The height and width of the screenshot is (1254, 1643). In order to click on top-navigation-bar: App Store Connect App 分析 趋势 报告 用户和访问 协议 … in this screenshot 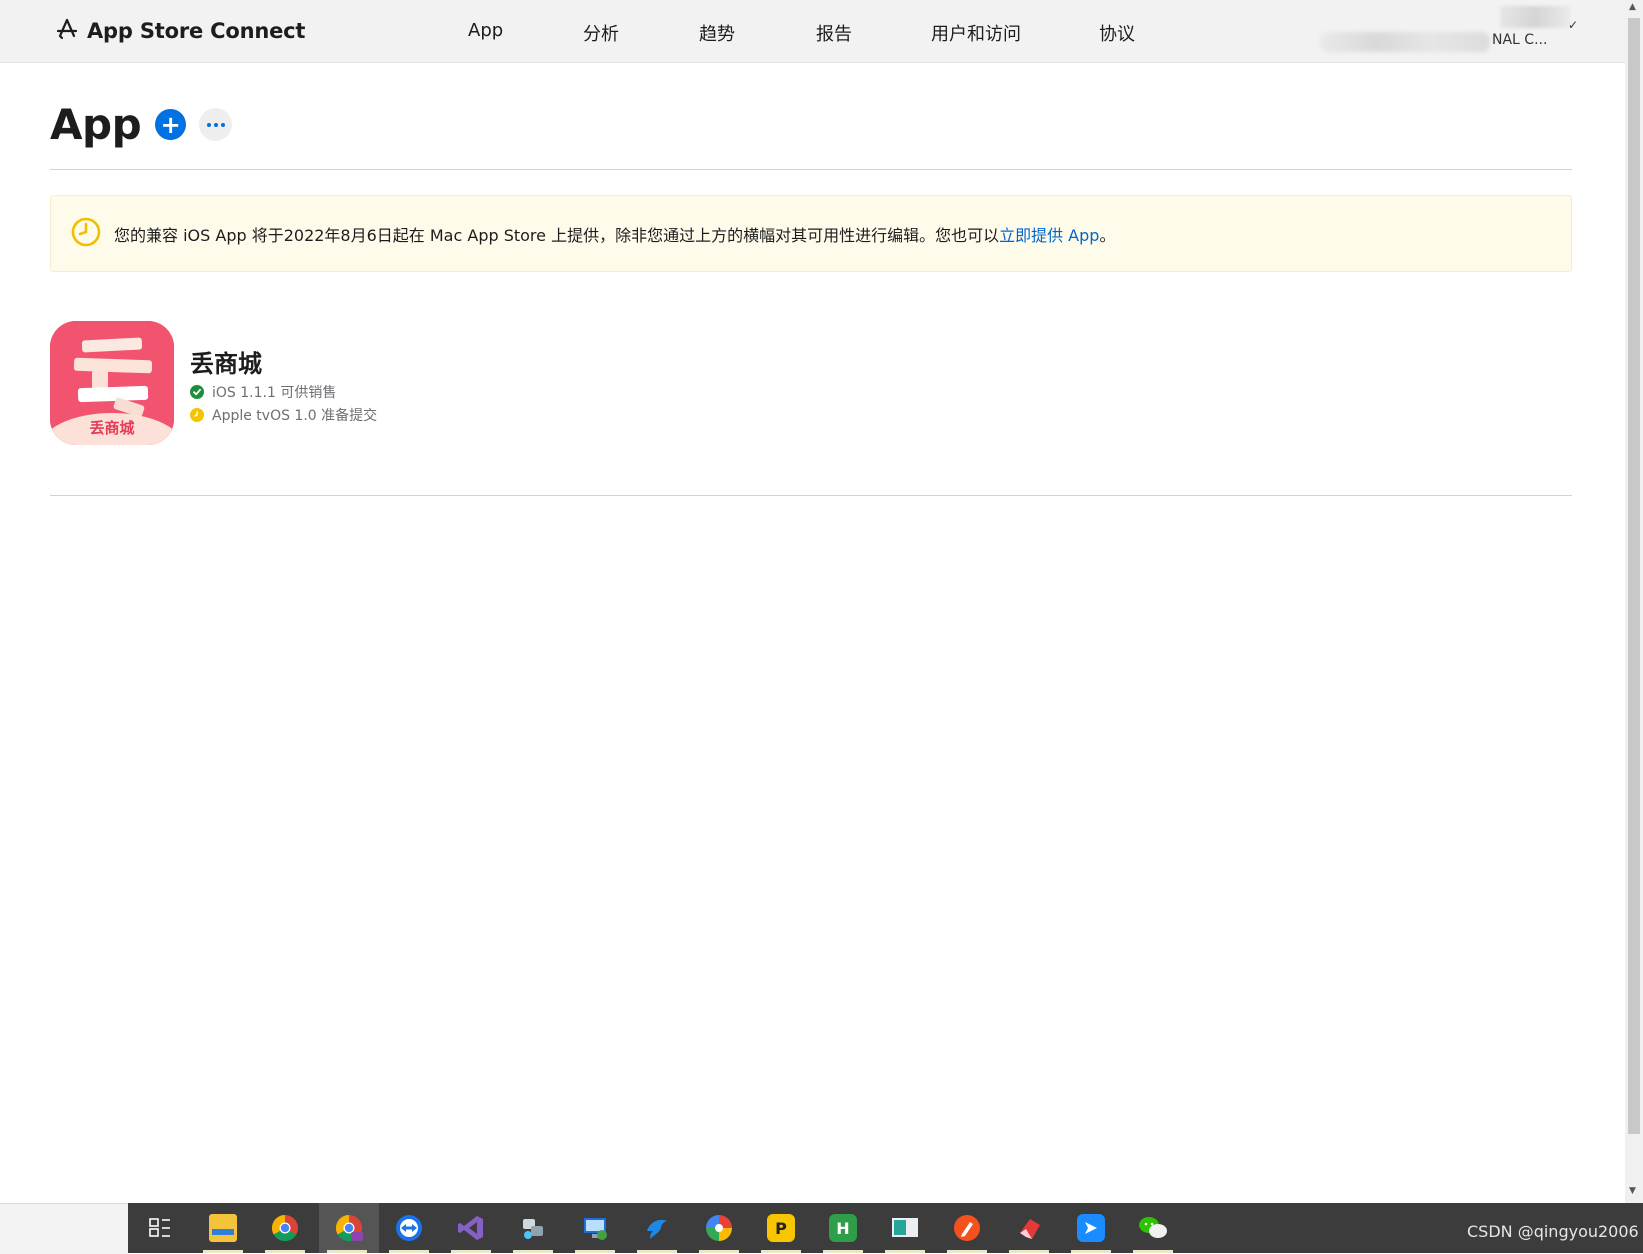, I will do `click(812, 31)`.